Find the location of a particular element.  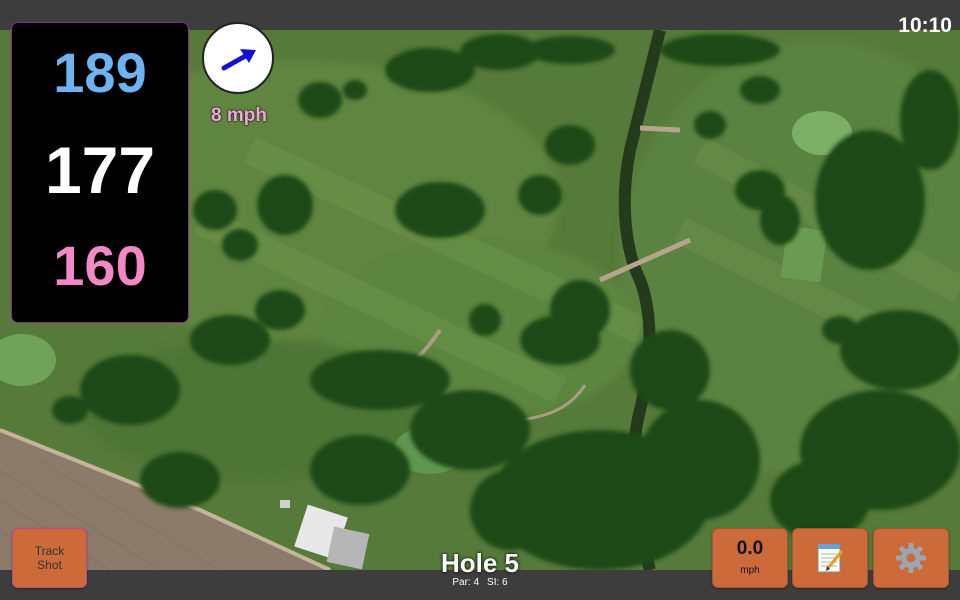

track-shot-button: Track Shot is located at coordinates (49, 558).